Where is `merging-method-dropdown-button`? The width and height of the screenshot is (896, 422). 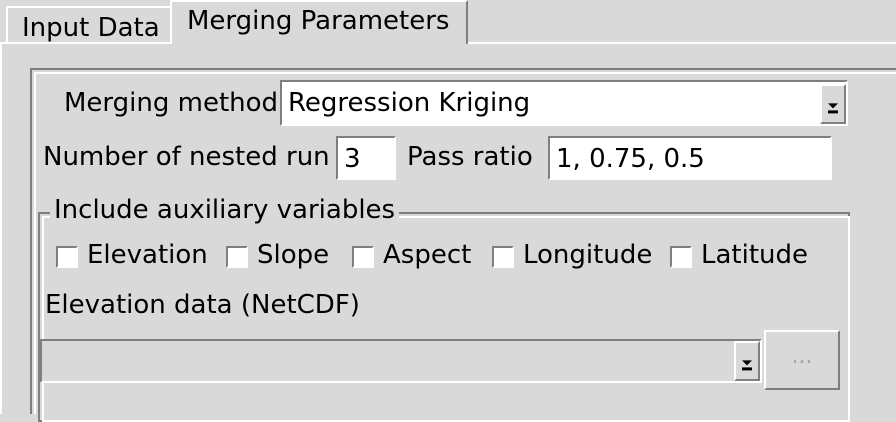 merging-method-dropdown-button is located at coordinates (833, 104).